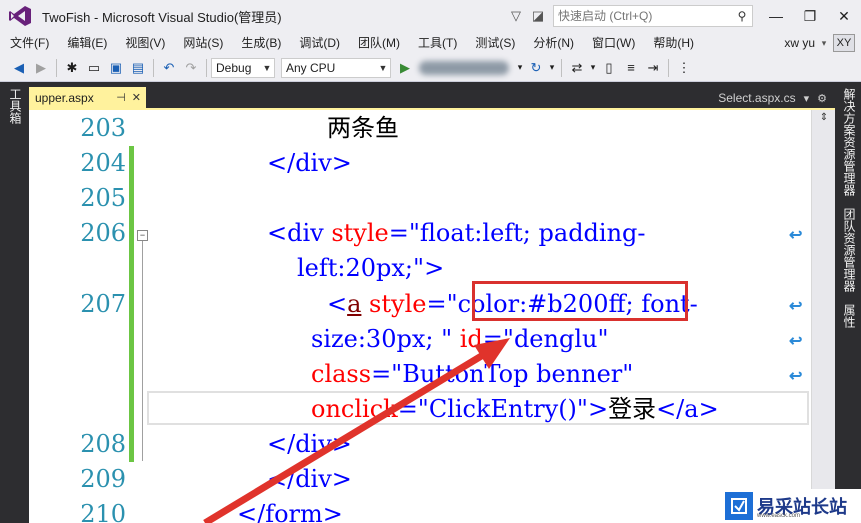 The width and height of the screenshot is (861, 523). What do you see at coordinates (28, 43) in the screenshot?
I see `menu-file: 文件(F)` at bounding box center [28, 43].